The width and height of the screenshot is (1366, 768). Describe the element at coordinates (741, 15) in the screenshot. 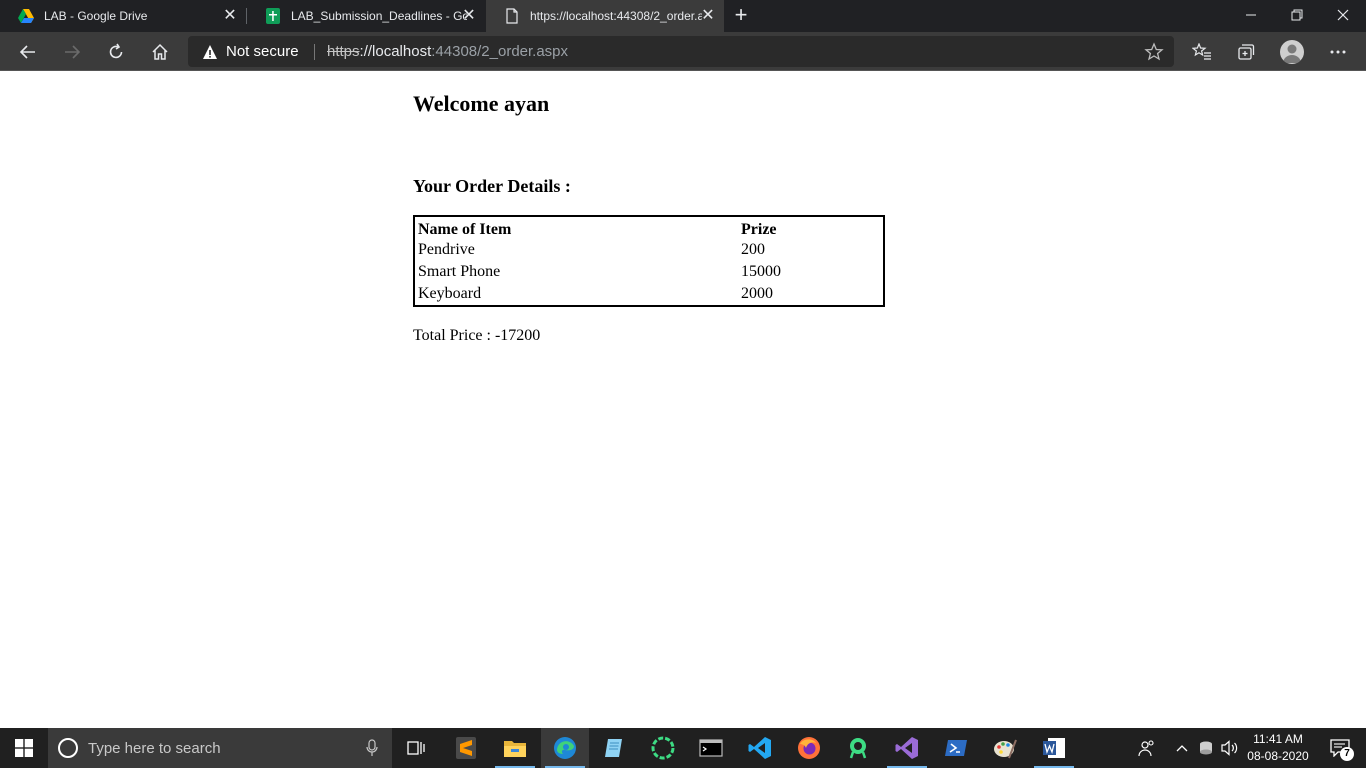

I see `new-tab-button: +` at that location.